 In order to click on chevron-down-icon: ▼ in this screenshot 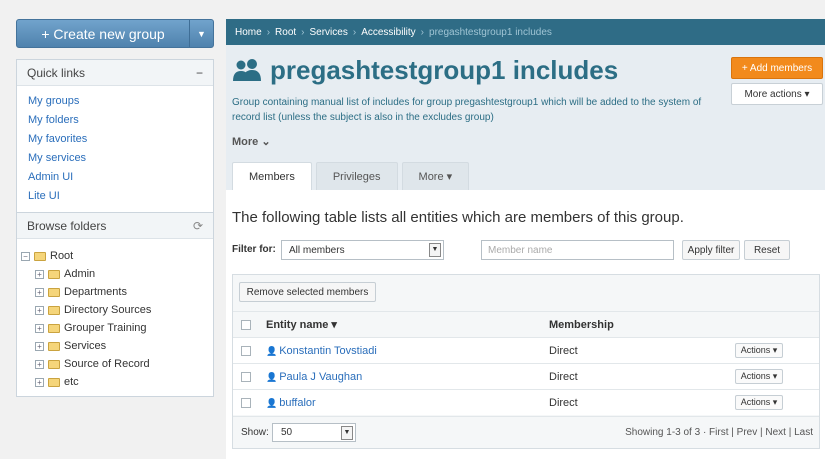, I will do `click(201, 33)`.